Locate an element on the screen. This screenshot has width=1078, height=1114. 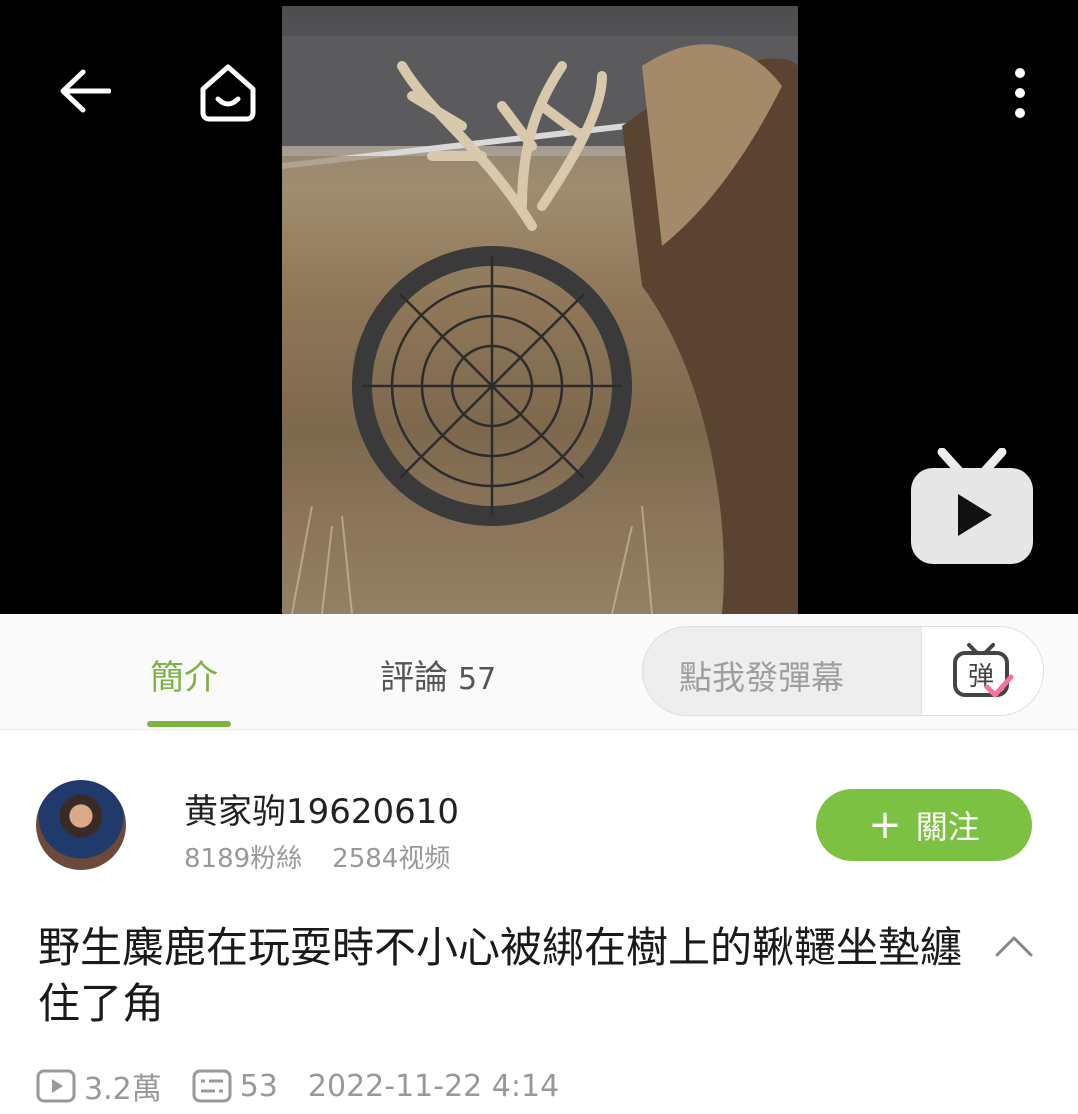
uploader-name: 黄家驹19620610 is located at coordinates (321, 808).